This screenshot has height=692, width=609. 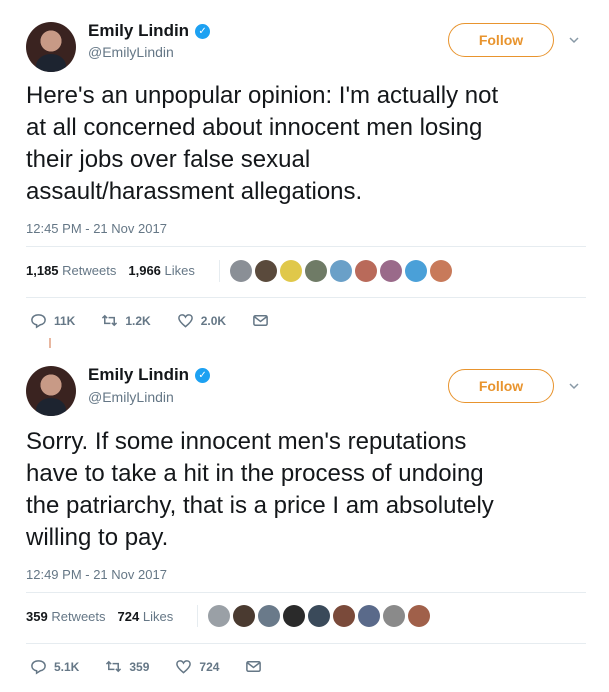 What do you see at coordinates (97, 537) in the screenshot?
I see `tweet-text-line: willing to pay.` at bounding box center [97, 537].